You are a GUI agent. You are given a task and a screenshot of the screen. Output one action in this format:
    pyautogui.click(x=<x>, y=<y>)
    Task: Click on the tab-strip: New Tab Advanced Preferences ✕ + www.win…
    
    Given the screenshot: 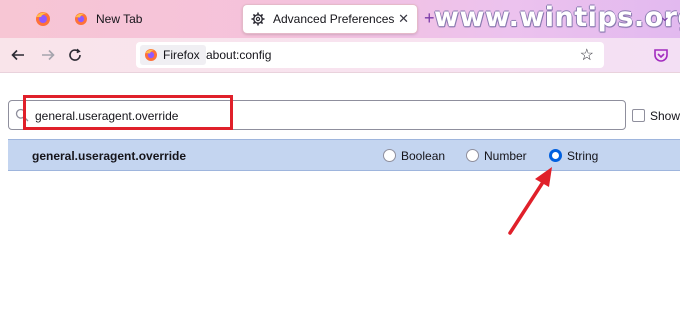 What is the action you would take?
    pyautogui.click(x=340, y=19)
    